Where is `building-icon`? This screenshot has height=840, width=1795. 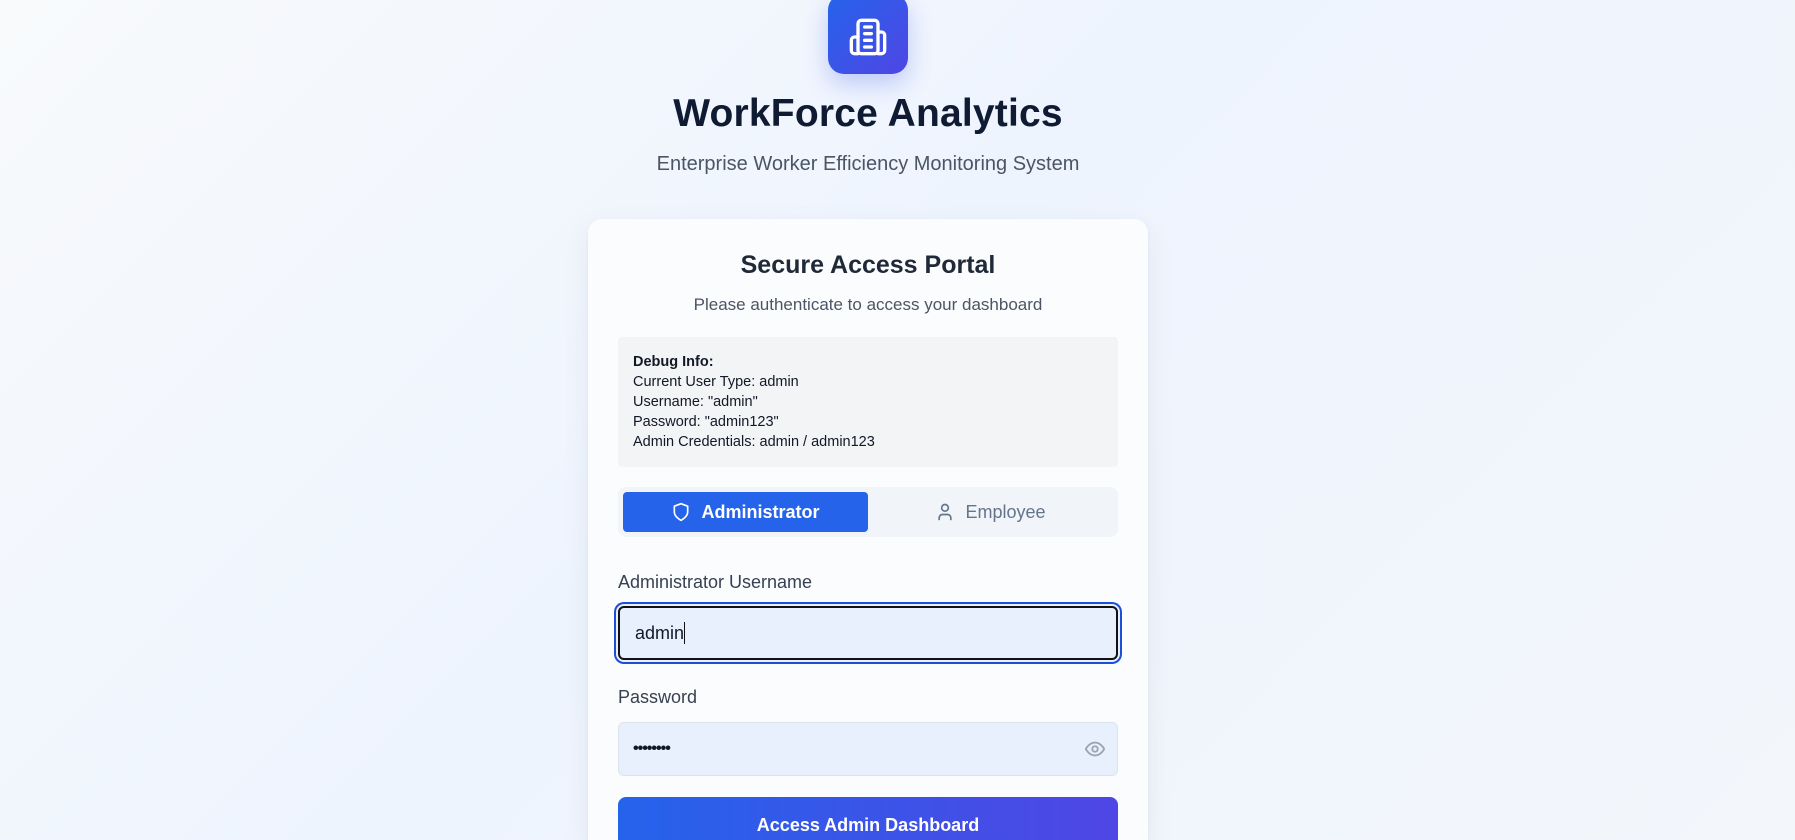 building-icon is located at coordinates (868, 37).